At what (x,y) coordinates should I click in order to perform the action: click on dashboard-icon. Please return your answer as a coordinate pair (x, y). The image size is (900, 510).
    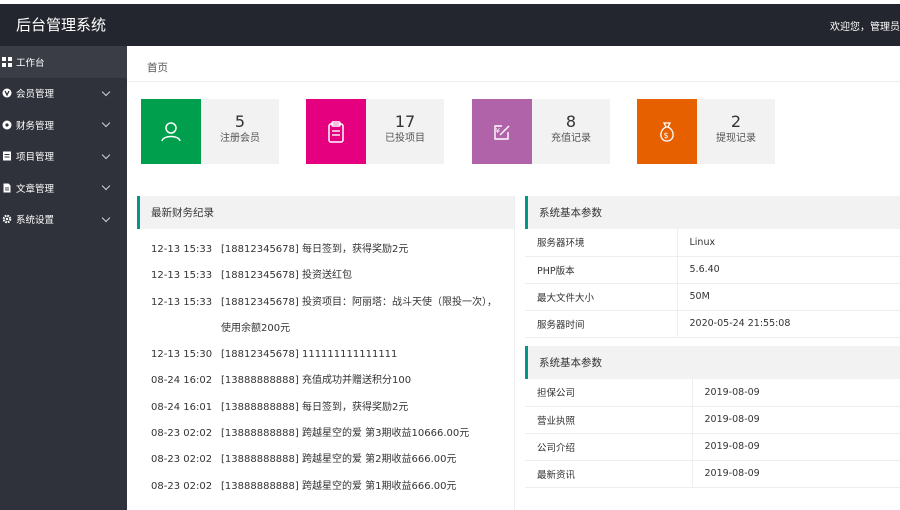
    Looking at the image, I should click on (7, 61).